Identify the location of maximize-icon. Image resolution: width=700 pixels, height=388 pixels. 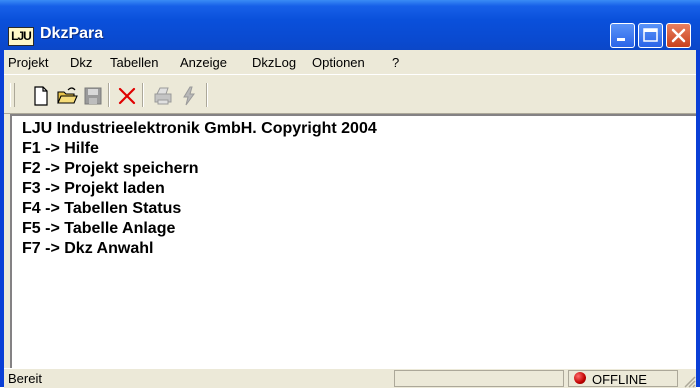
(650, 35).